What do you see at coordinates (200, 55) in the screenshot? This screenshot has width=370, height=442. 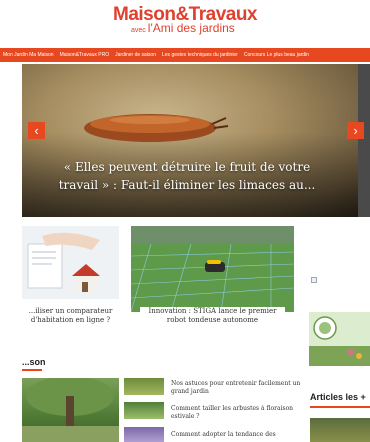 I see `nav-item-gestes: Les gestes techniques du jardinier` at bounding box center [200, 55].